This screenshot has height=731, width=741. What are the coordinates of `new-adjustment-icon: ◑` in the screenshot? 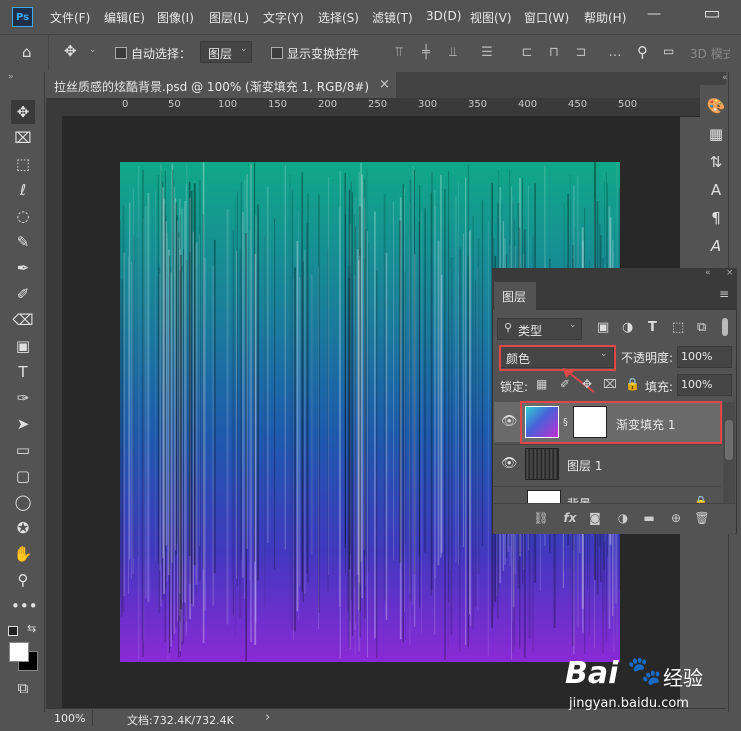 It's located at (623, 518).